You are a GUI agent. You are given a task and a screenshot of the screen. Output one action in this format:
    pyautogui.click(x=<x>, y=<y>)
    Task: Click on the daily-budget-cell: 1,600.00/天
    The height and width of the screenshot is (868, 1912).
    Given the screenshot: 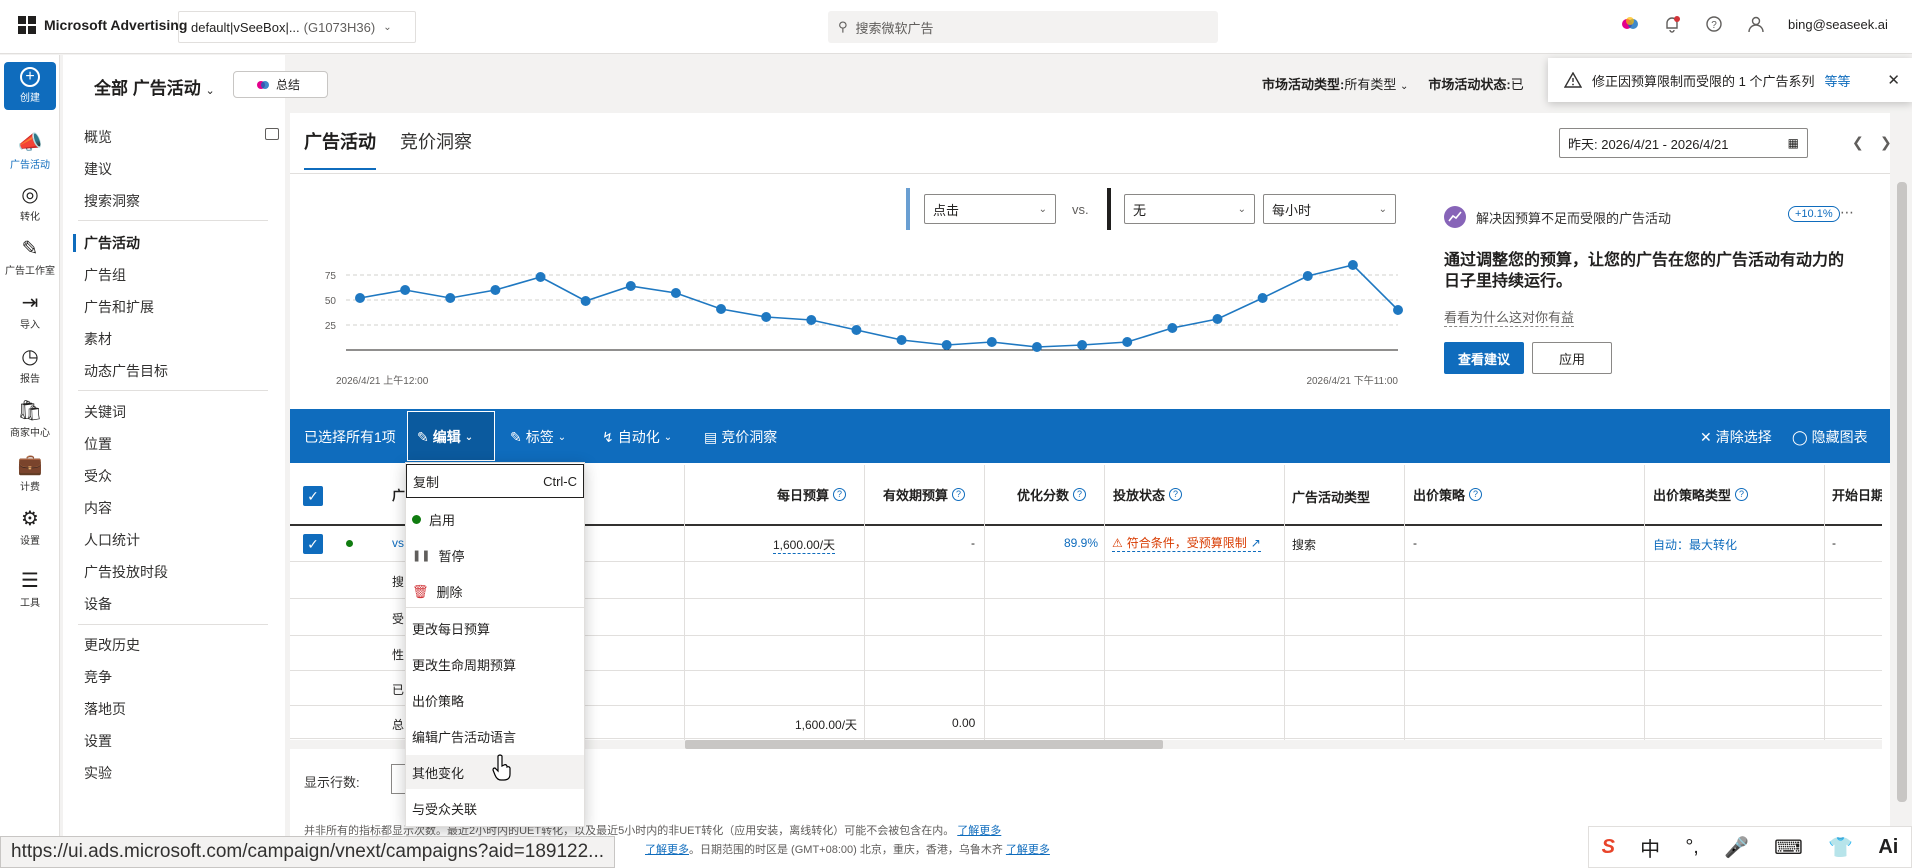 What is the action you would take?
    pyautogui.click(x=804, y=545)
    